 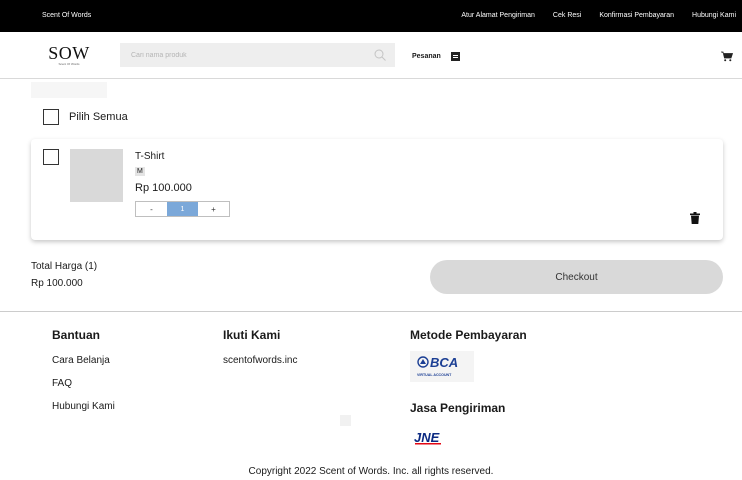 I want to click on product-image, so click(x=96, y=175).